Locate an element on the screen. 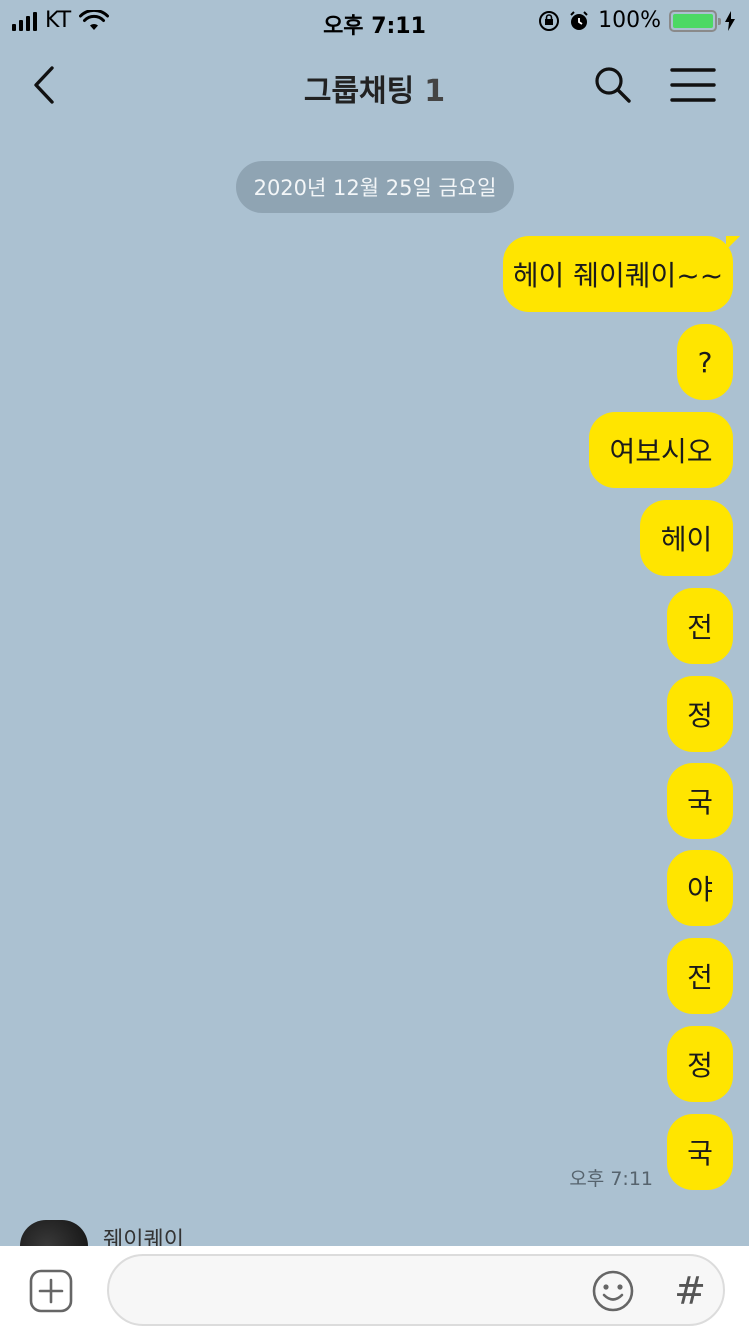 The image size is (749, 1334). my-message-bubble: ? is located at coordinates (705, 362).